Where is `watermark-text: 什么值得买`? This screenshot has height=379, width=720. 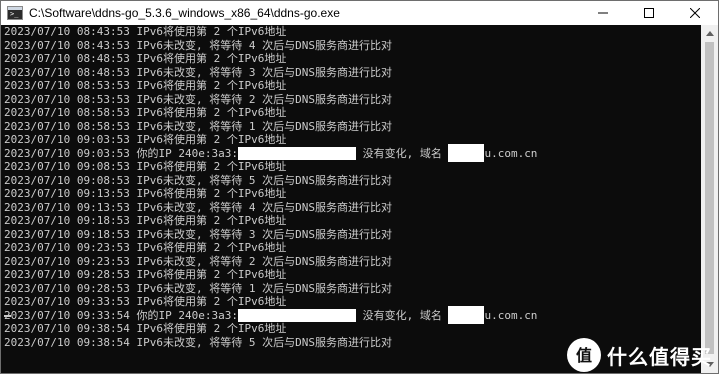
watermark-text: 什么值得买 is located at coordinates (659, 356).